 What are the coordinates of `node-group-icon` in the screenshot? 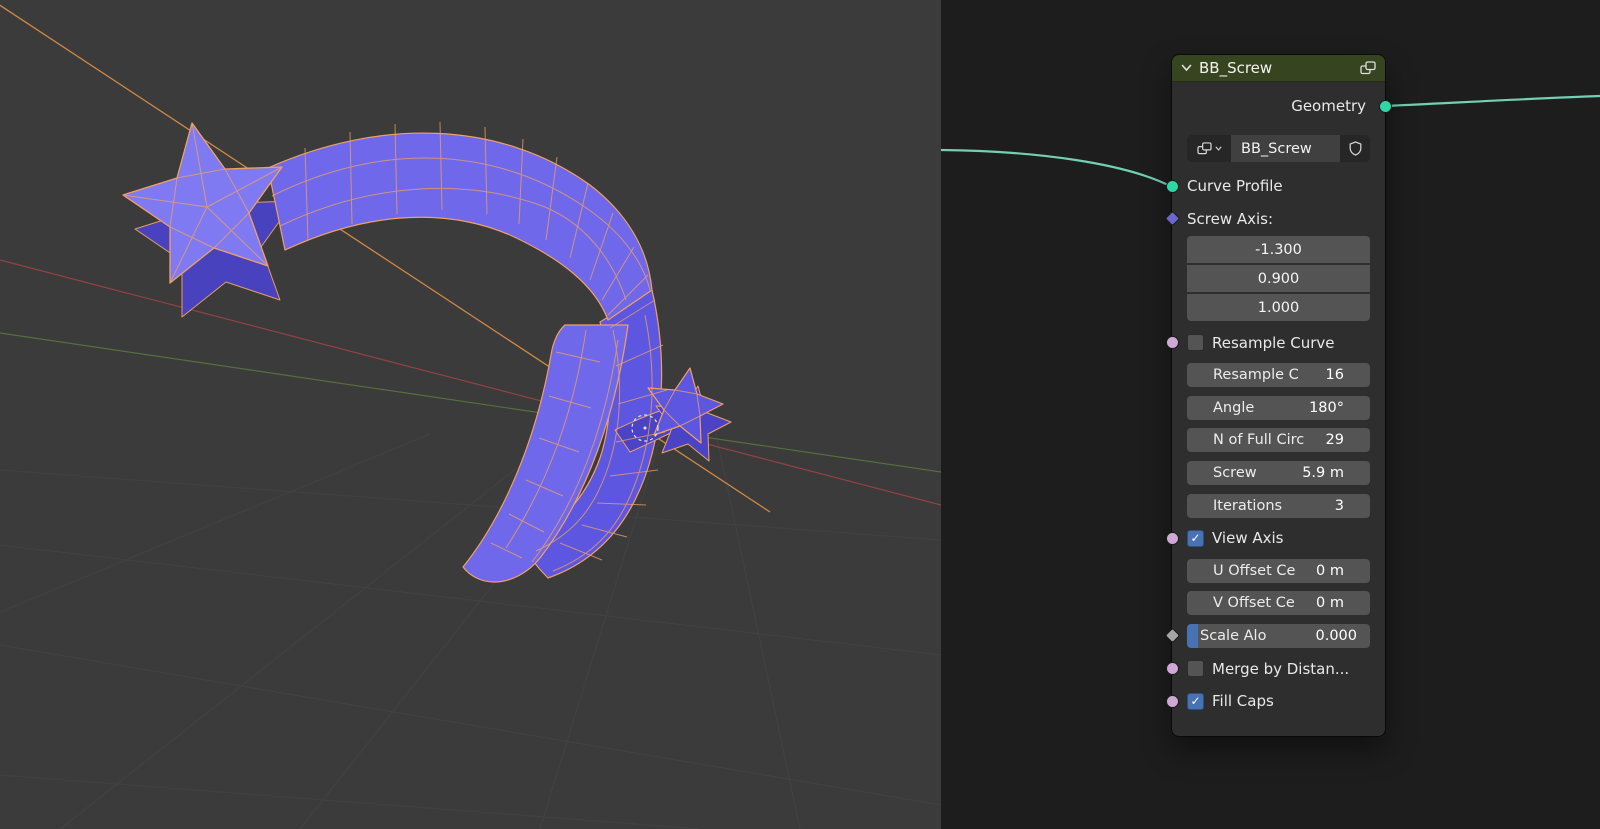 It's located at (1368, 68).